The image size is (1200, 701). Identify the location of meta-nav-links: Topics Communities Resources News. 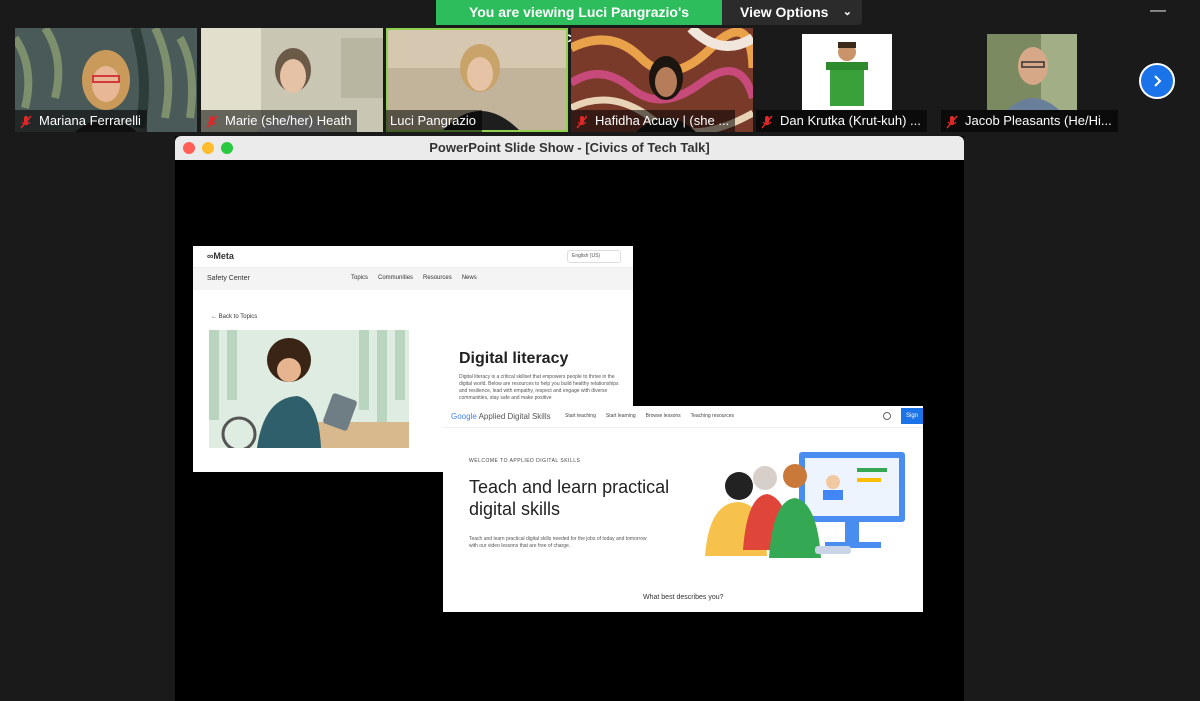
(414, 278).